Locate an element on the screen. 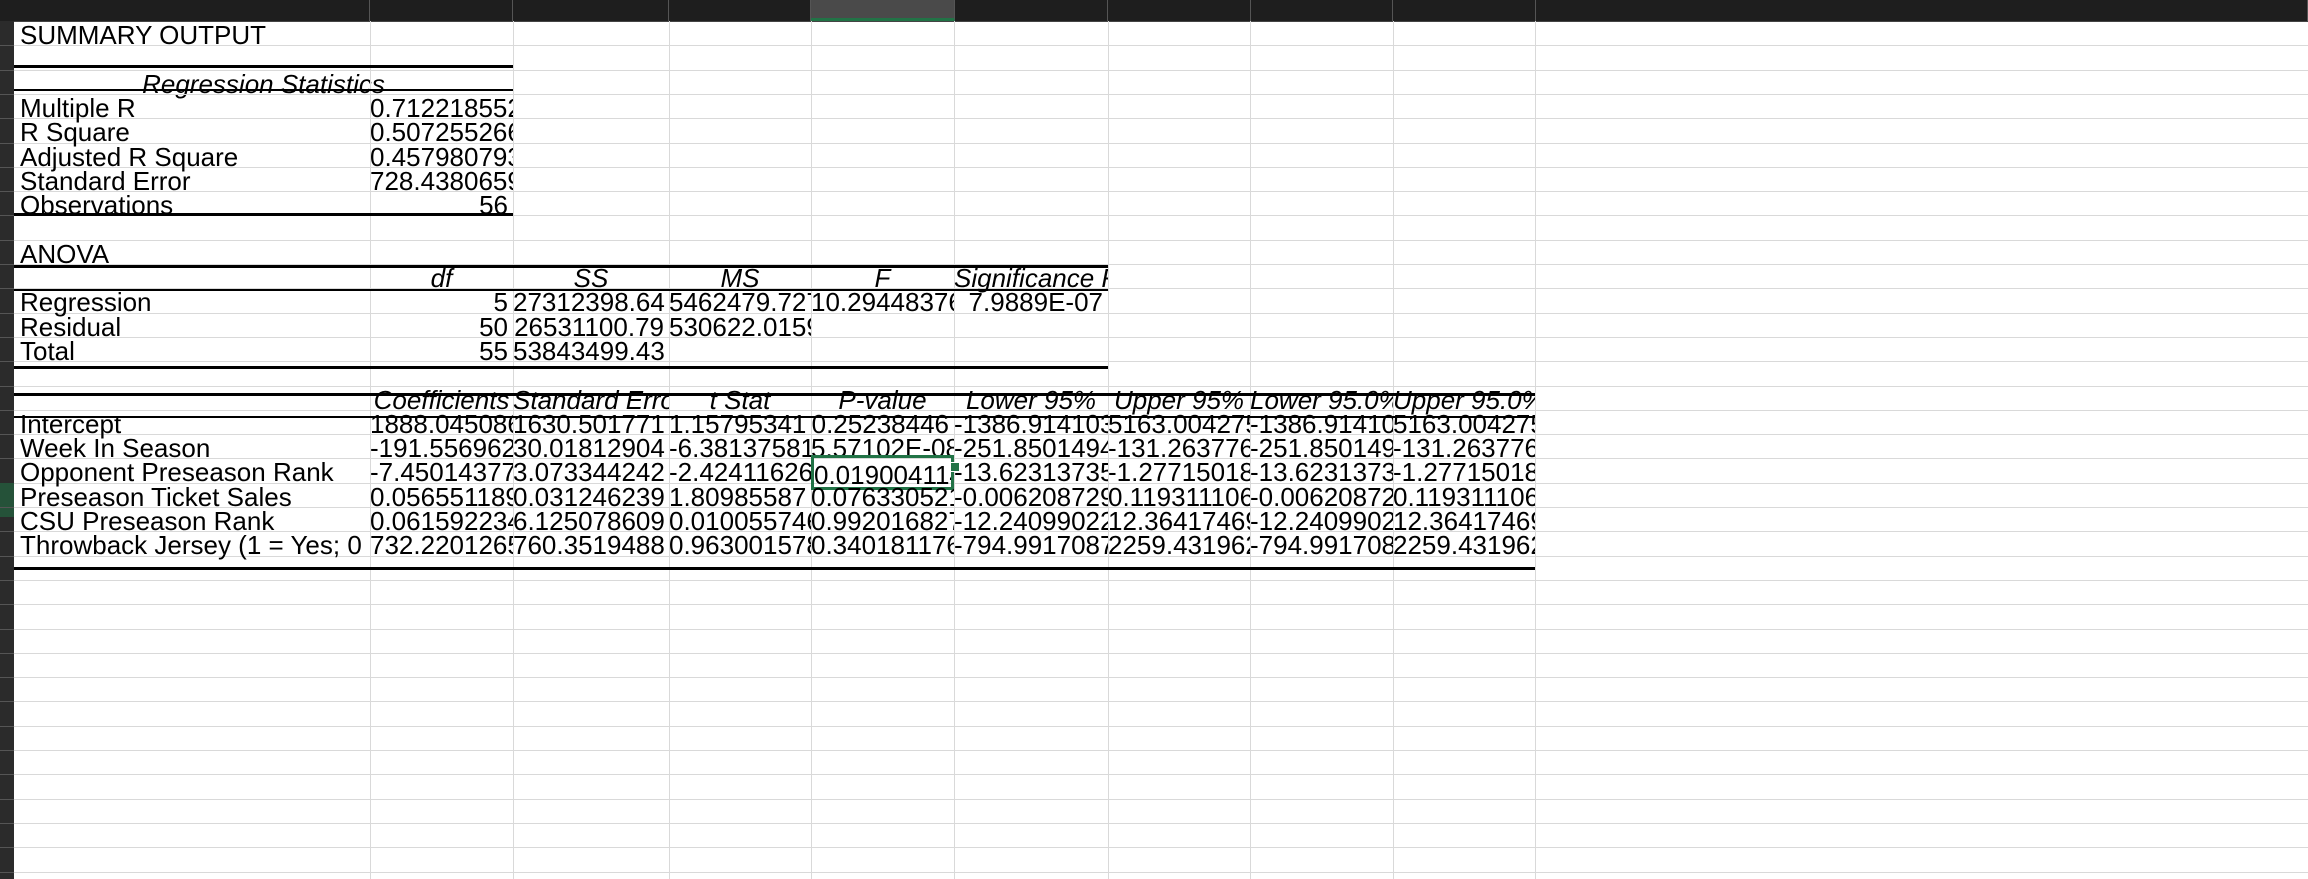 The image size is (2308, 879). coef-value: 0.340181176 is located at coordinates (882, 545).